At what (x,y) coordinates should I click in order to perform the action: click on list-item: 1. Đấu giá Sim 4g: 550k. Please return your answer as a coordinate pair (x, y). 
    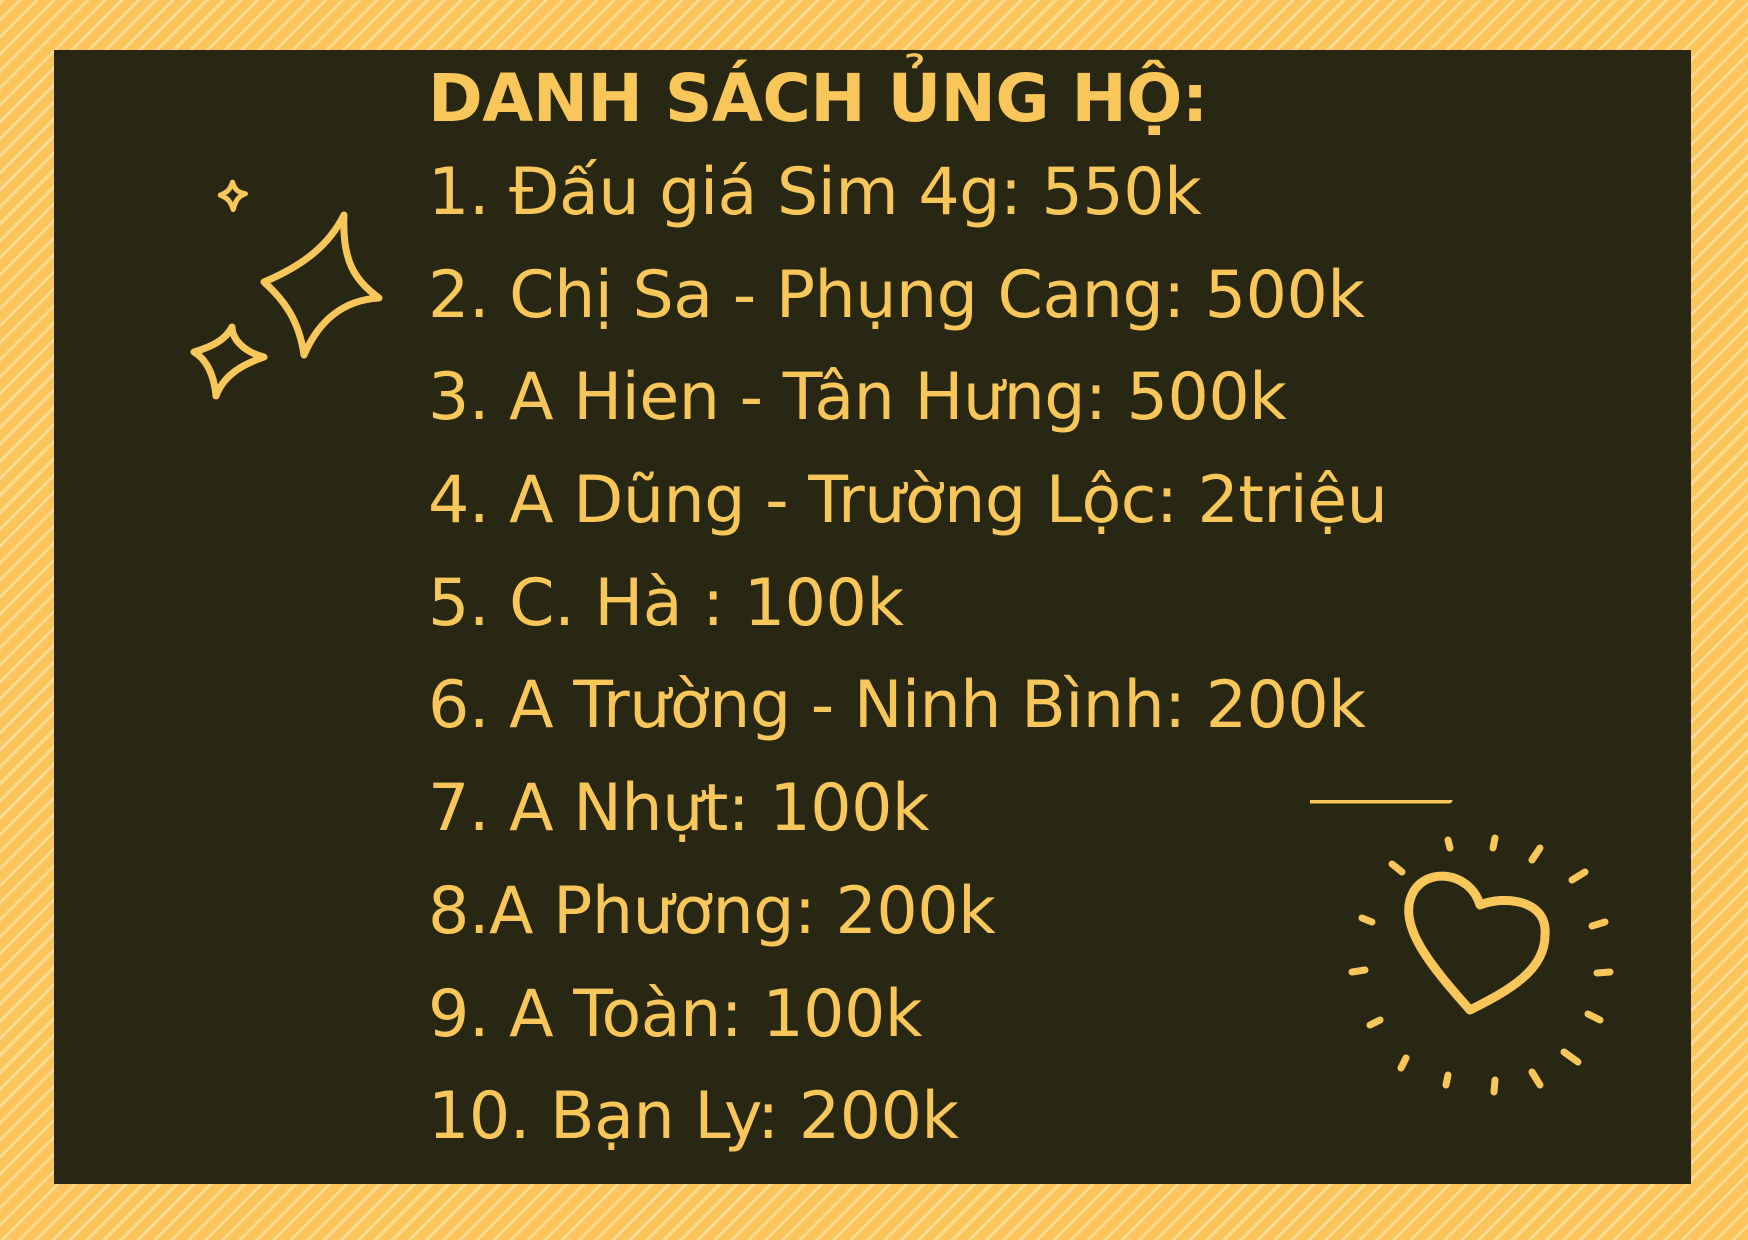
    Looking at the image, I should click on (815, 192).